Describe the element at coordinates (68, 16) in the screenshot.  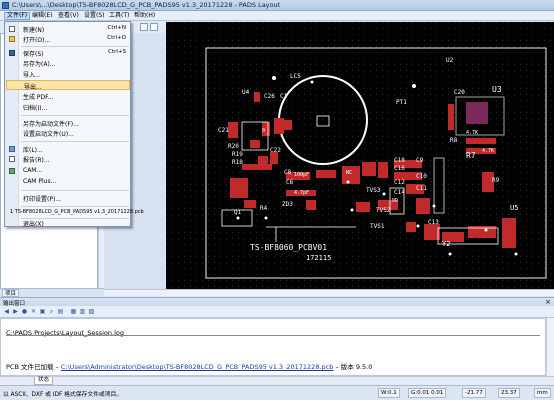
I see `menu-view: 查看(V)` at that location.